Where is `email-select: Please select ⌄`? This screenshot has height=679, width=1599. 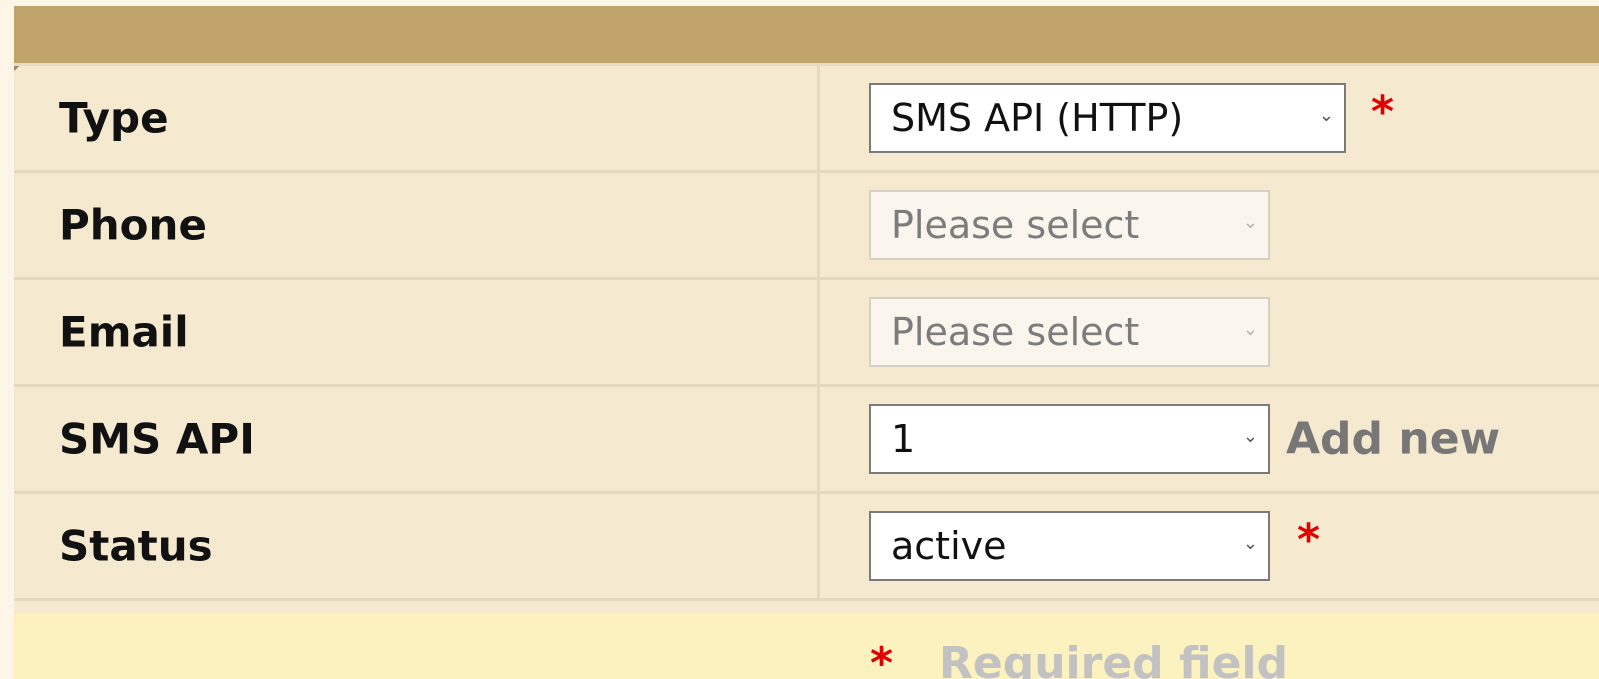 email-select: Please select ⌄ is located at coordinates (1069, 332).